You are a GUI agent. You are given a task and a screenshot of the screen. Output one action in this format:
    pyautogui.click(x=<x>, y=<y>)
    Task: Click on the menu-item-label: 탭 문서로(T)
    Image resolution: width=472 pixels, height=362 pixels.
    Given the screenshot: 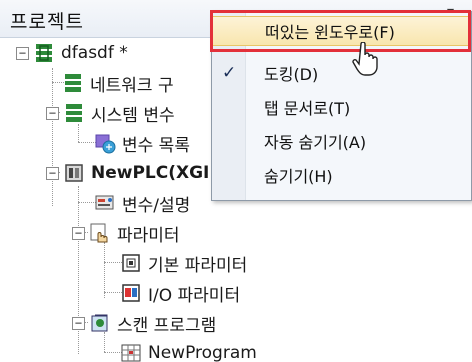 What is the action you would take?
    pyautogui.click(x=307, y=108)
    